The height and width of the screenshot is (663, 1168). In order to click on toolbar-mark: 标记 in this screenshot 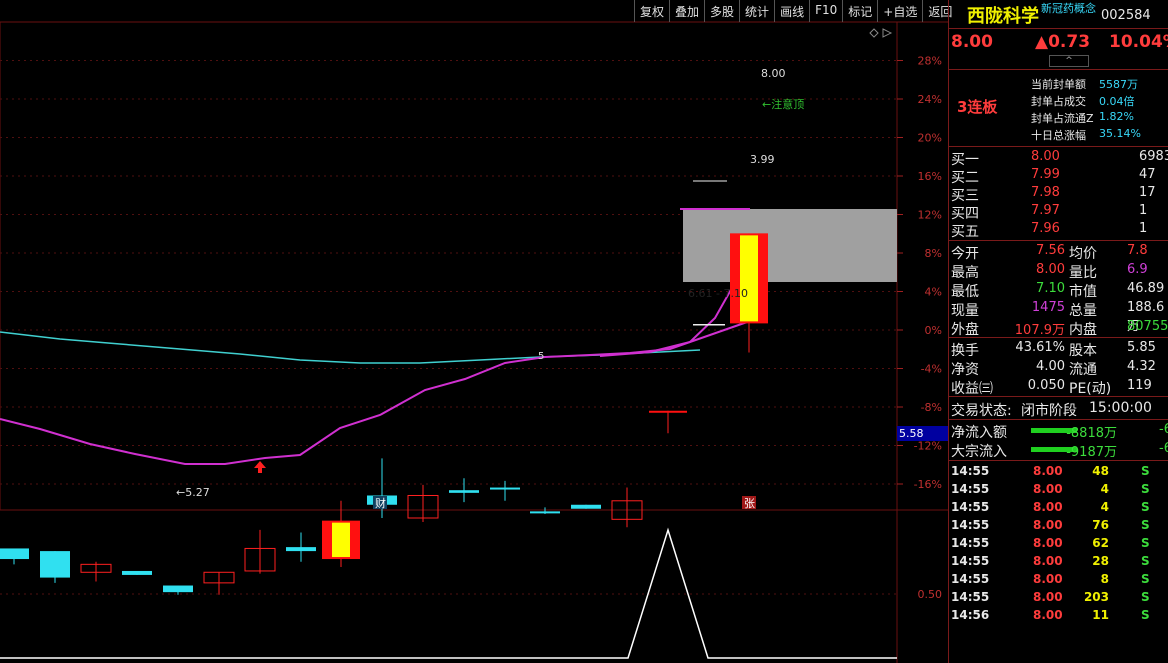, I will do `click(859, 11)`.